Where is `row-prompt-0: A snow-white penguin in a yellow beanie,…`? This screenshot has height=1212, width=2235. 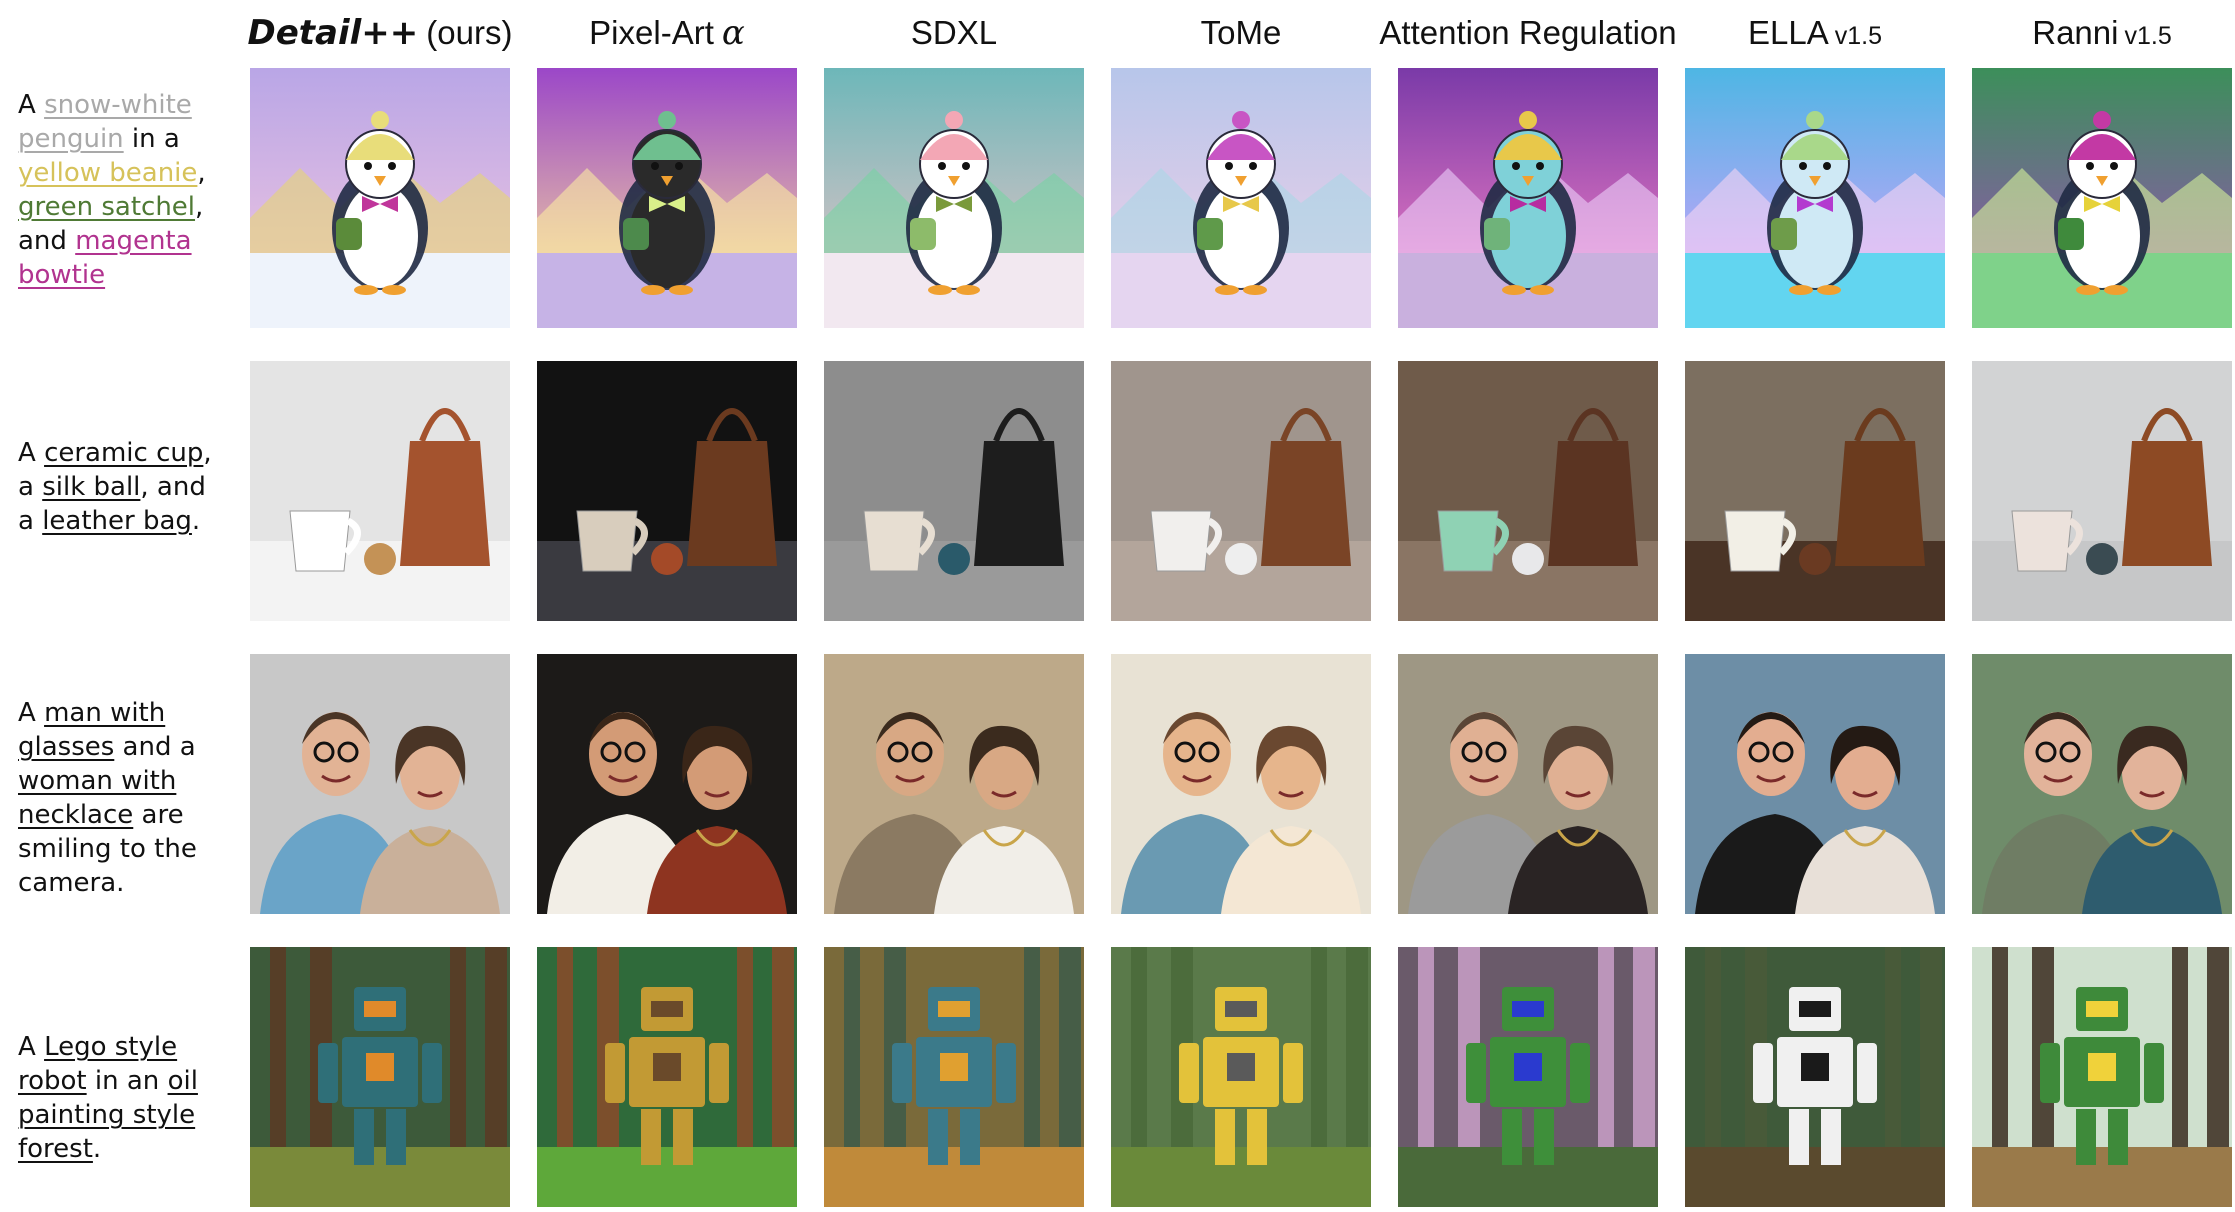 row-prompt-0: A snow-white penguin in a yellow beanie,… is located at coordinates (123, 190).